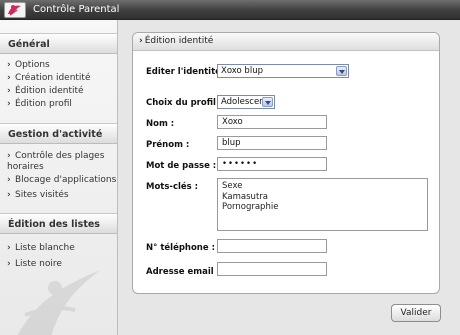  What do you see at coordinates (58, 133) in the screenshot?
I see `sidebar-section-gestion: Gestion d'activité` at bounding box center [58, 133].